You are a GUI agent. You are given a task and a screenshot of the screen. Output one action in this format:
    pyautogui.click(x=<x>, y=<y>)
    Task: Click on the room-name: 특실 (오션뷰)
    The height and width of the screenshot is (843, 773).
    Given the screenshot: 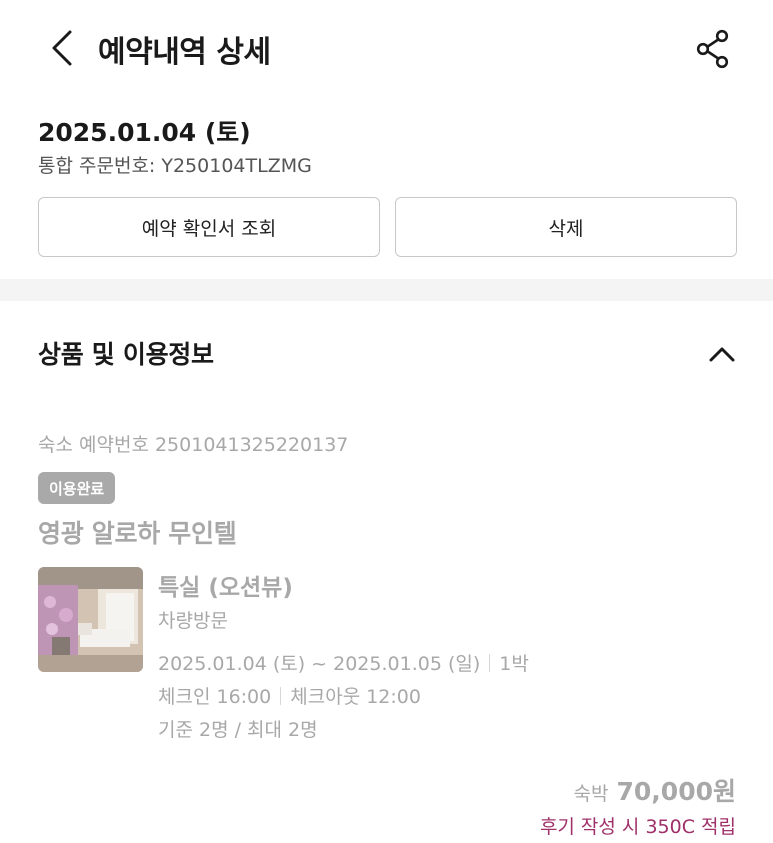 What is the action you would take?
    pyautogui.click(x=225, y=588)
    